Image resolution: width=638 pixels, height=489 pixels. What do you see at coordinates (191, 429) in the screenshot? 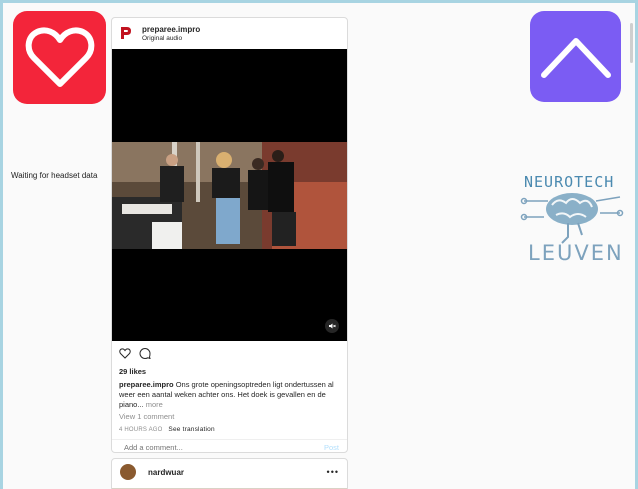
I see `see-translation-link: See translation` at bounding box center [191, 429].